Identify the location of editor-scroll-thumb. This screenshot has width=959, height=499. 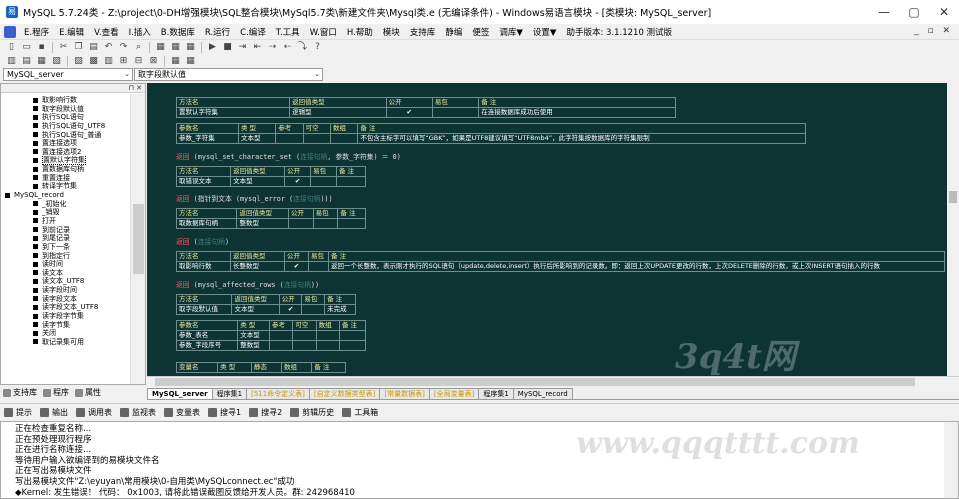
(953, 197).